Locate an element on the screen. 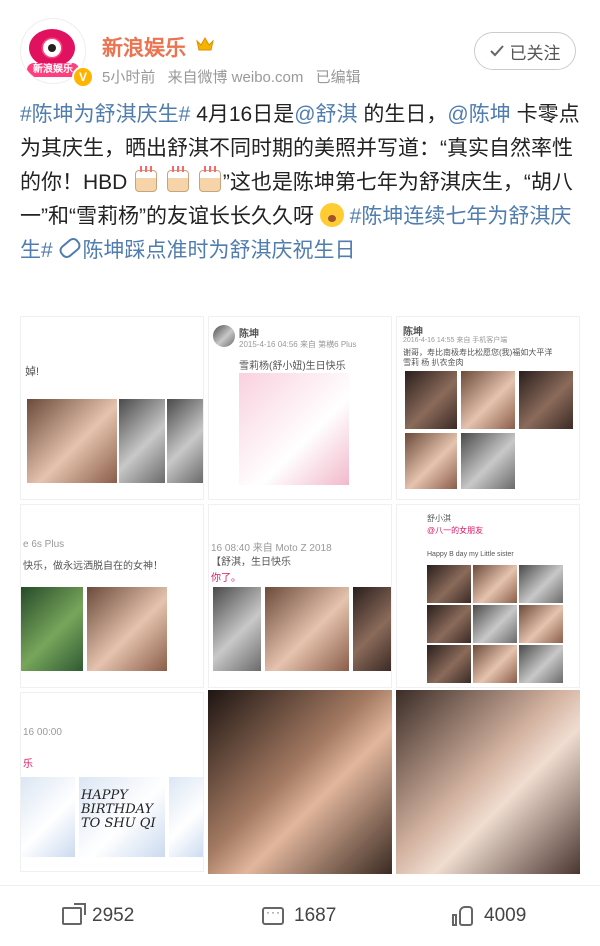 The width and height of the screenshot is (600, 946). post-text-part: 的生日， is located at coordinates (402, 114).